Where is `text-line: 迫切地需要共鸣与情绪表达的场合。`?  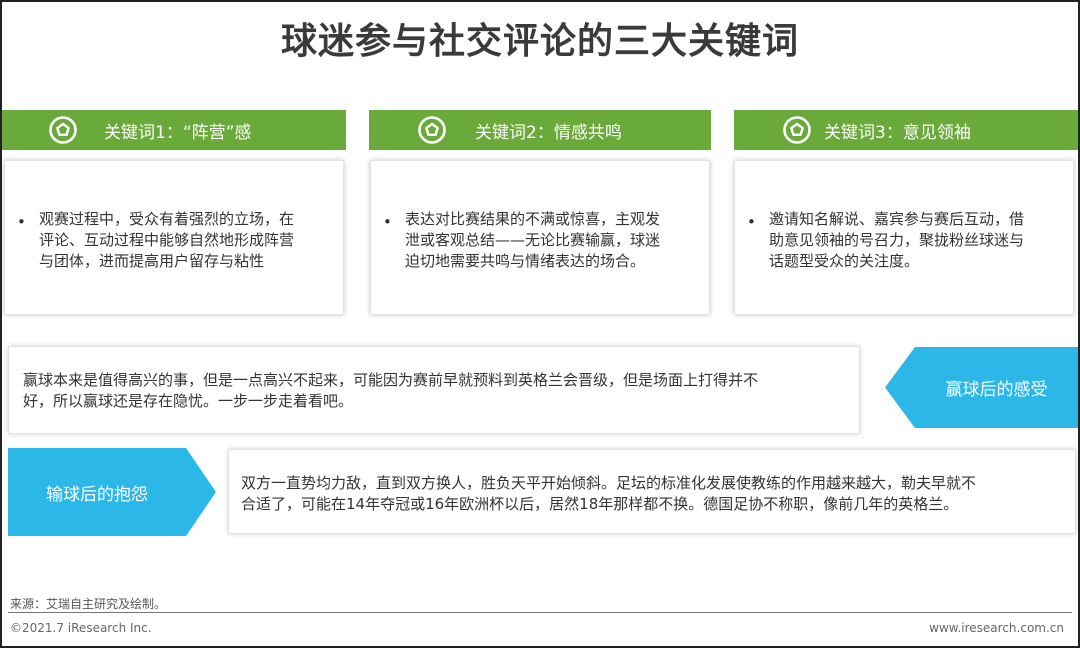 text-line: 迫切地需要共鸣与情绪表达的场合。 is located at coordinates (525, 261).